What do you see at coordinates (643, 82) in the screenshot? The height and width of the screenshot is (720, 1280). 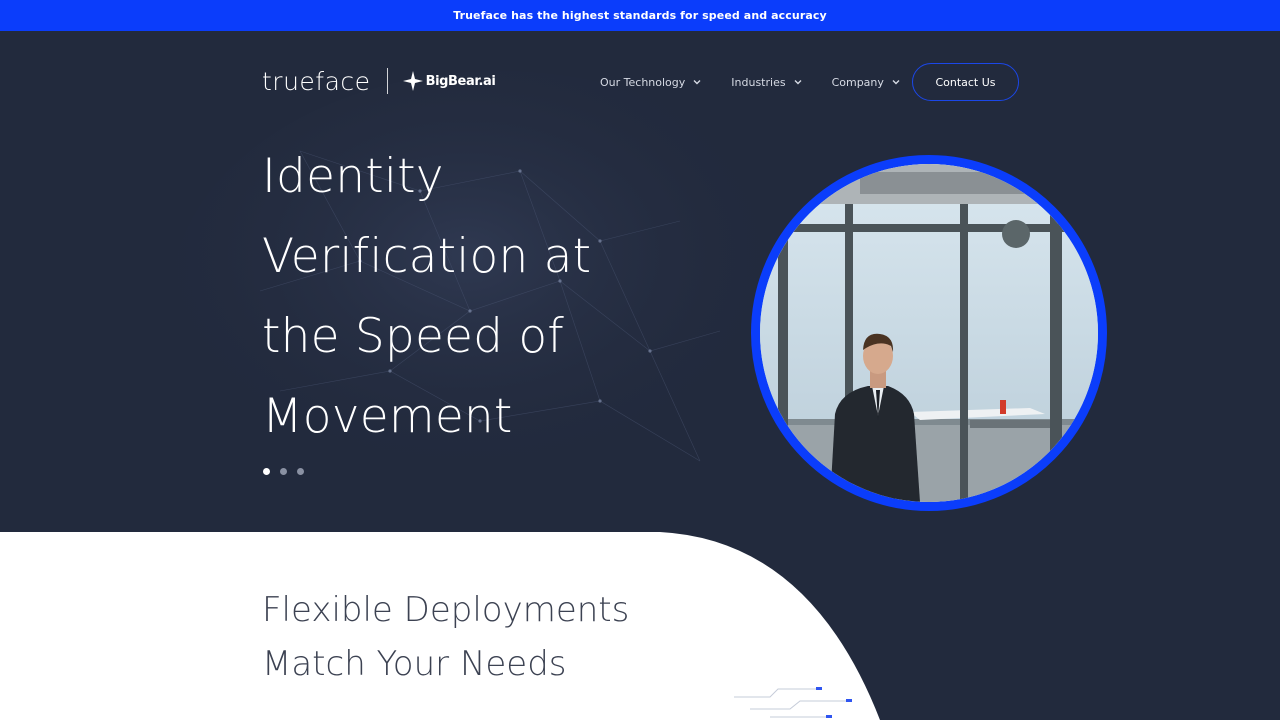 I see `nav-item-label: Our Technology` at bounding box center [643, 82].